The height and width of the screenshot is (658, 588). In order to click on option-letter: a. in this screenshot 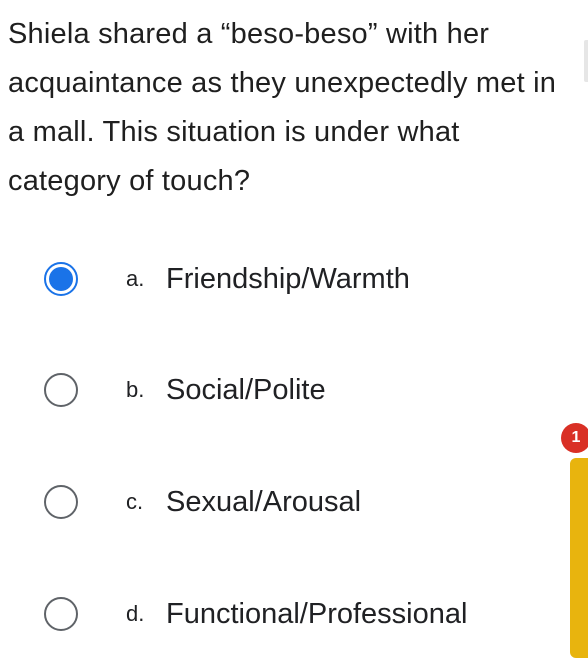, I will do `click(135, 278)`.